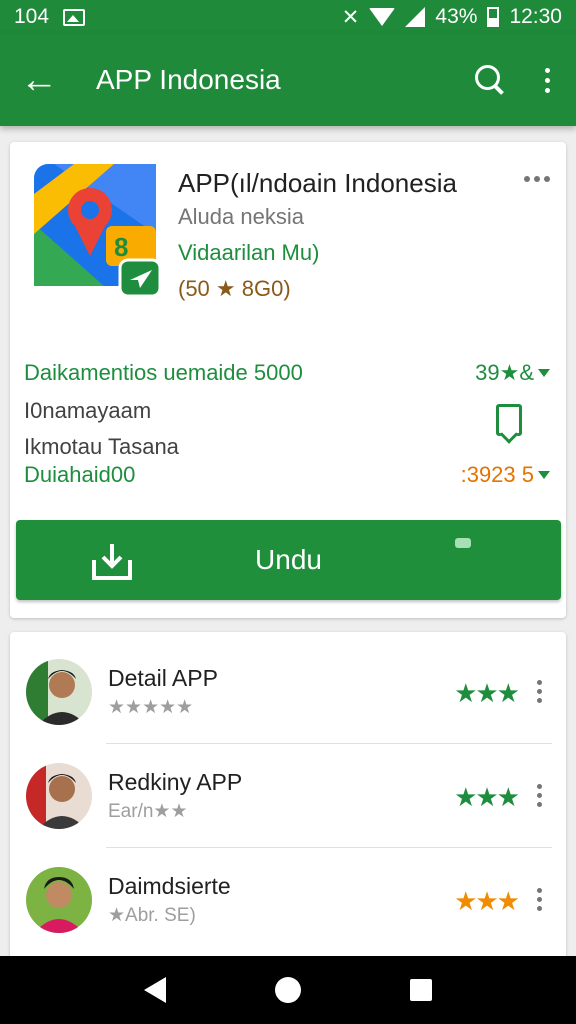  What do you see at coordinates (547, 80) in the screenshot?
I see `overflow-menu-icon` at bounding box center [547, 80].